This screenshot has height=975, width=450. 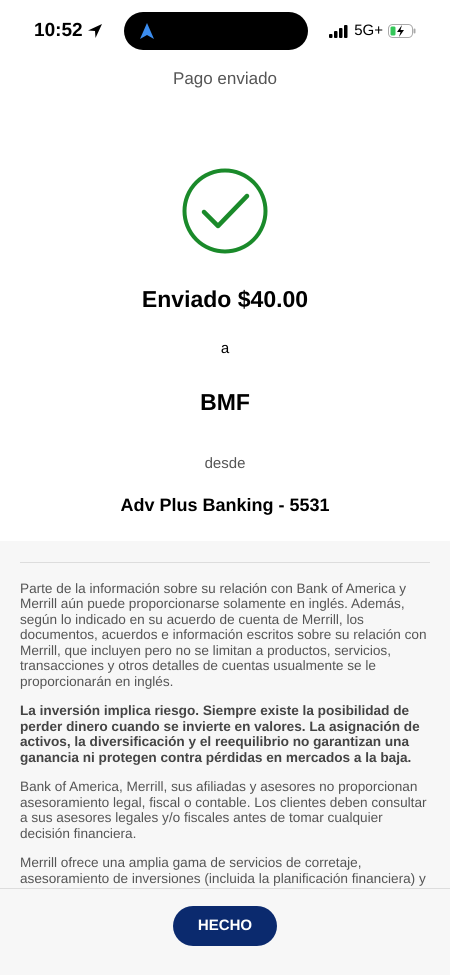 I want to click on page-title: Pago enviado, so click(x=225, y=79).